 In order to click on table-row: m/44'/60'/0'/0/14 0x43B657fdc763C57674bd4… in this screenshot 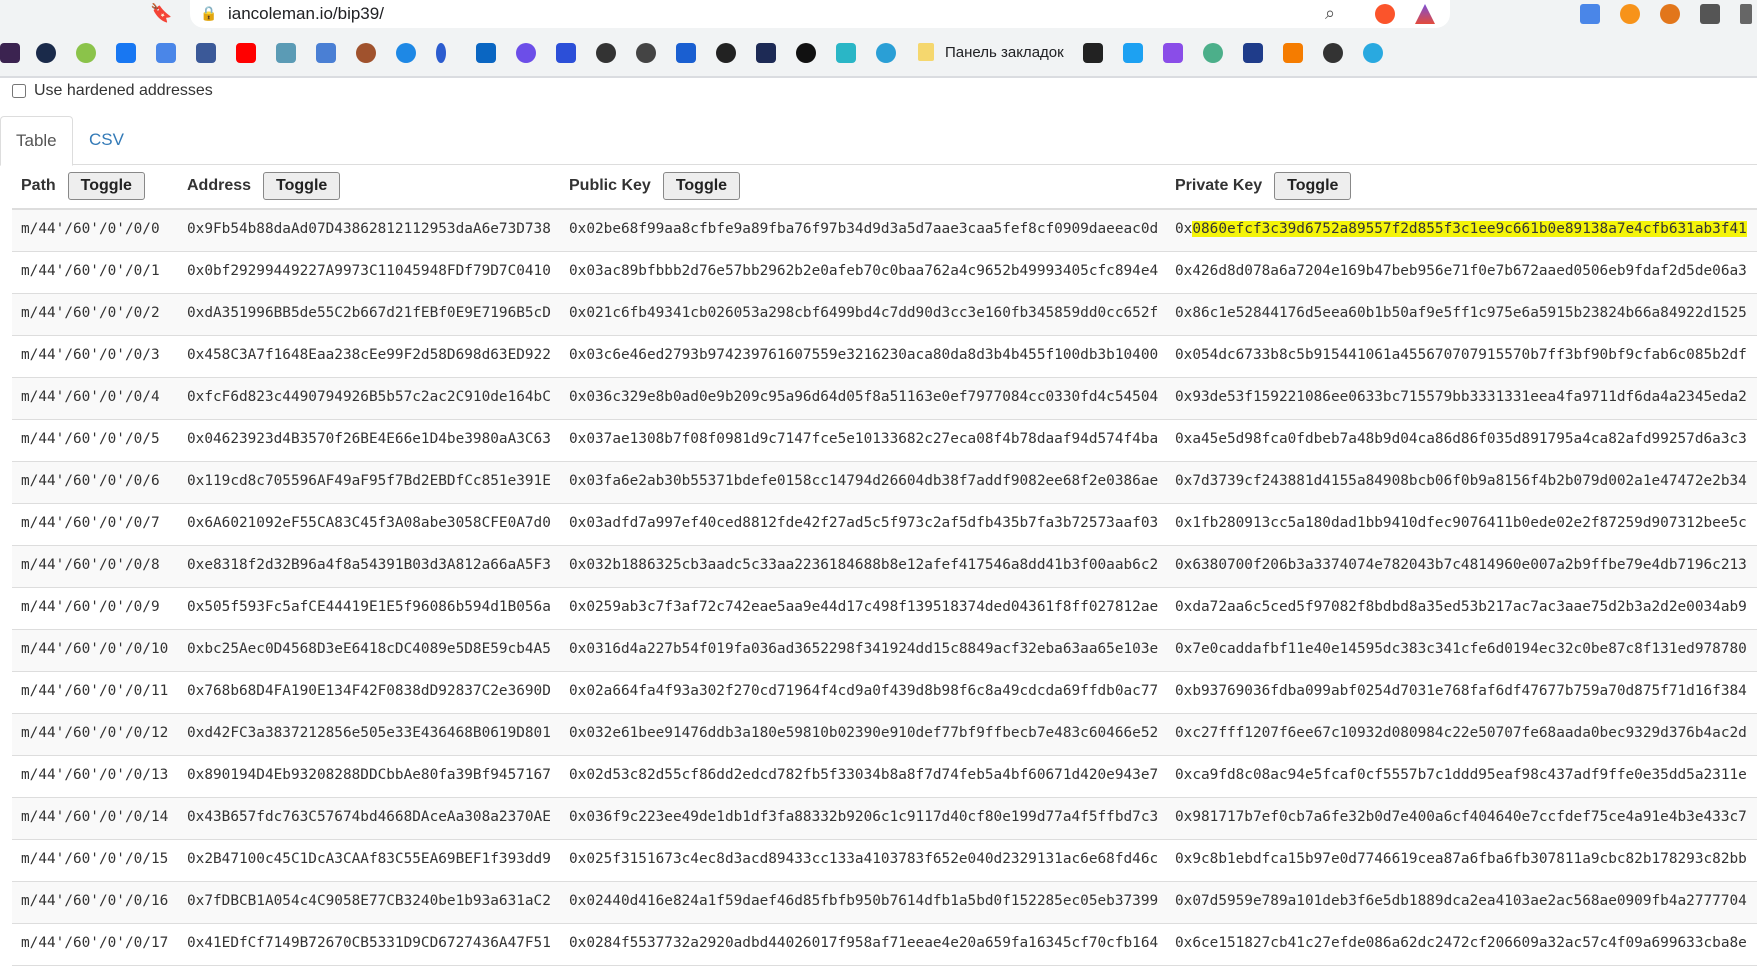, I will do `click(884, 819)`.